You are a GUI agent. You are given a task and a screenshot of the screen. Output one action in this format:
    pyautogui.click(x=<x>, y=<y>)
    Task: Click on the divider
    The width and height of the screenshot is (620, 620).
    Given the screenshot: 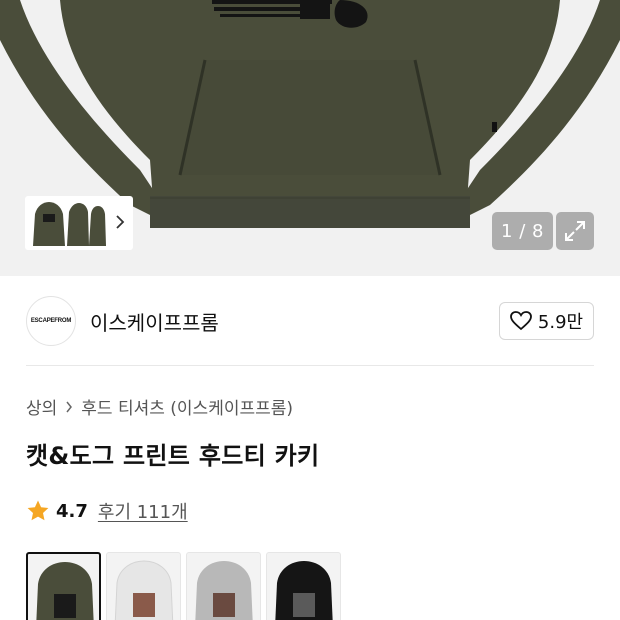 What is the action you would take?
    pyautogui.click(x=310, y=365)
    